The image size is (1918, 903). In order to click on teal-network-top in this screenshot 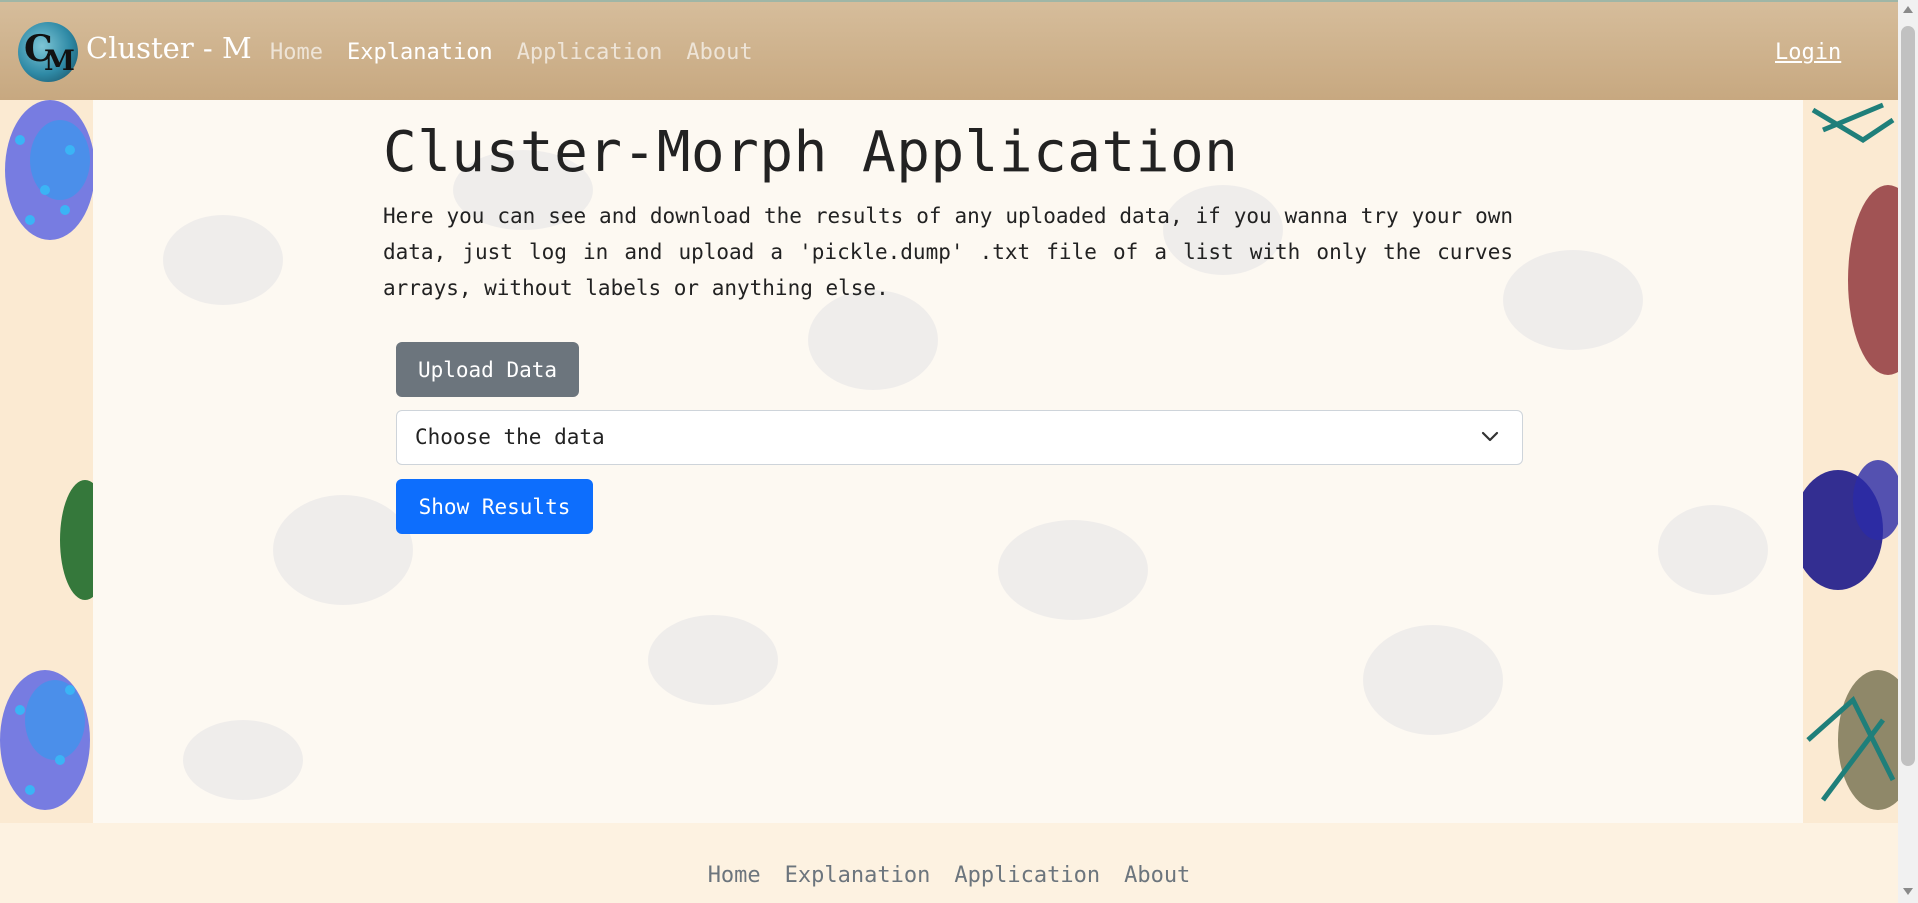, I will do `click(1853, 122)`.